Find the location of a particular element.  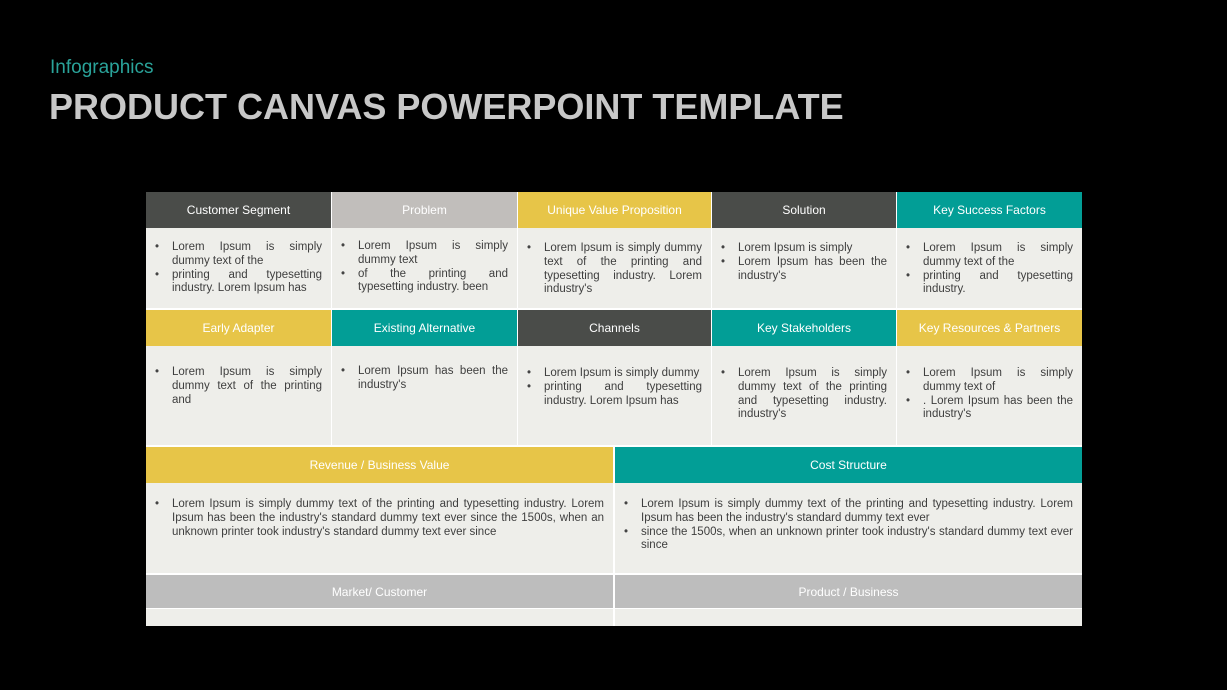

bullet-item: Lorem Ipsum is simply dummy text of is located at coordinates (989, 381).